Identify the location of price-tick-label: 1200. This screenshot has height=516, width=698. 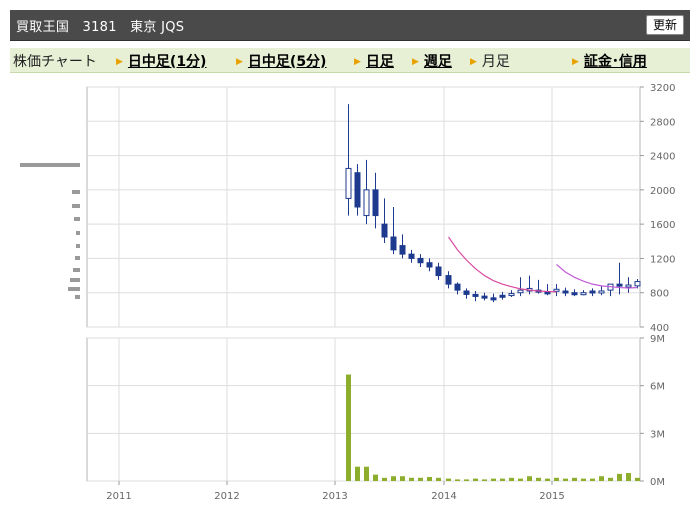
(662, 259).